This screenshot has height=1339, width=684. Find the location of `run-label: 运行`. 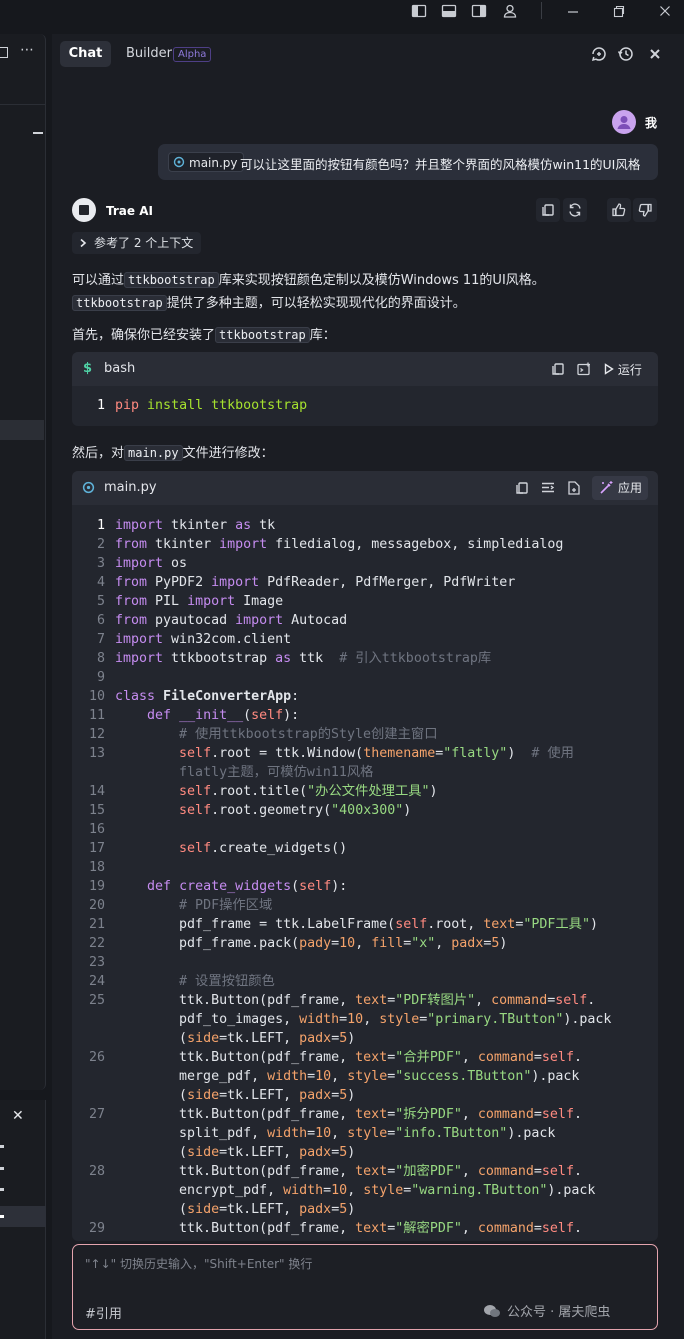

run-label: 运行 is located at coordinates (629, 370).